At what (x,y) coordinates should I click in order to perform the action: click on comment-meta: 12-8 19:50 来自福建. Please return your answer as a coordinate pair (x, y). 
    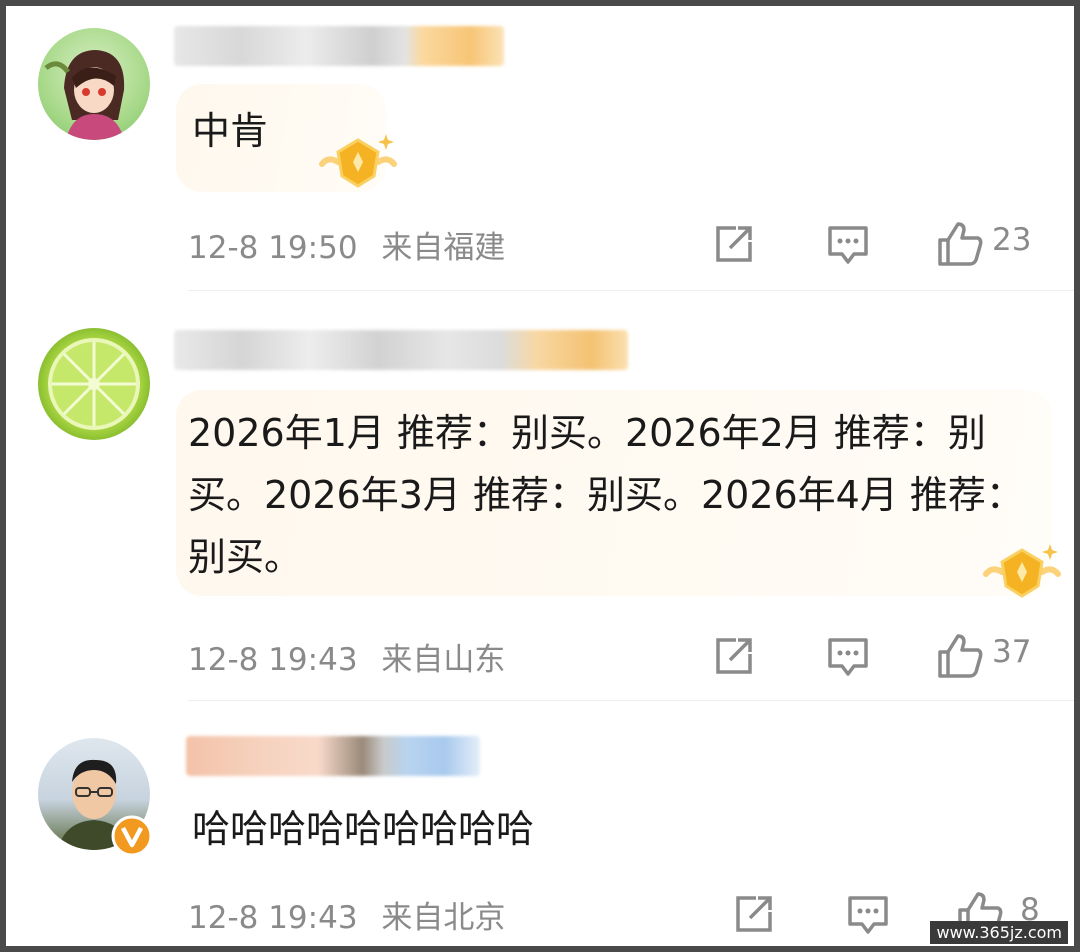
    Looking at the image, I should click on (346, 244).